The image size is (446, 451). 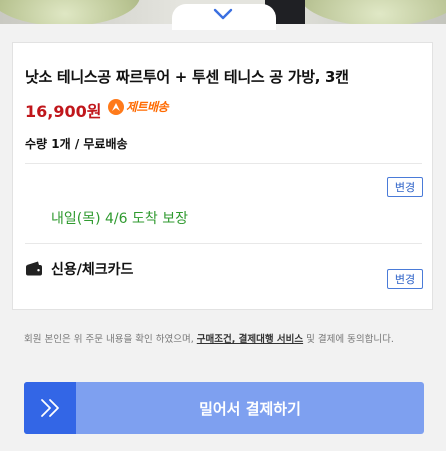 I want to click on terms-link: 구매조건, 결제대행 서비스, so click(x=250, y=339).